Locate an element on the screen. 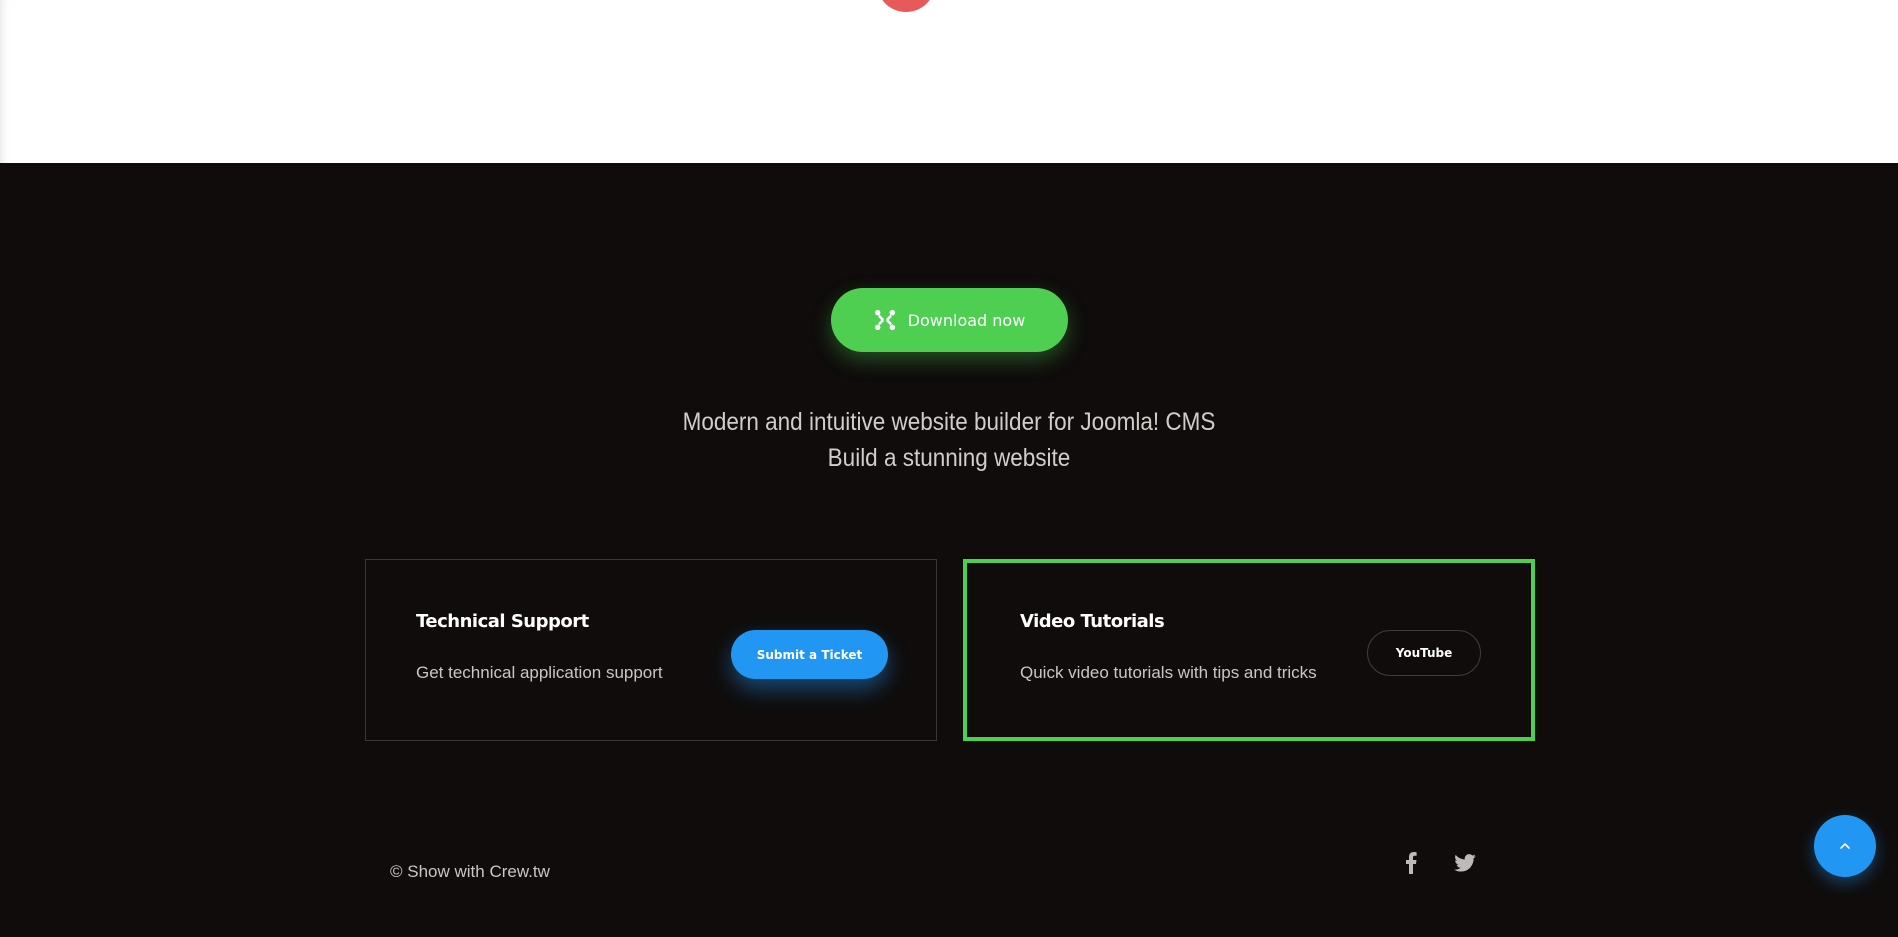 The width and height of the screenshot is (1898, 937). twitter-icon is located at coordinates (1465, 863).